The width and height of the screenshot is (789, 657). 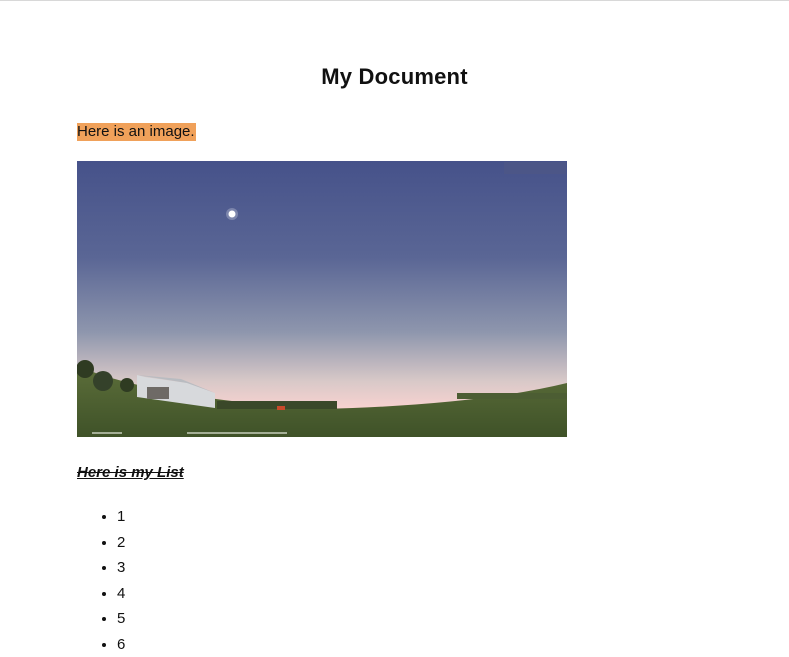 What do you see at coordinates (394, 77) in the screenshot?
I see `page-title: My Document` at bounding box center [394, 77].